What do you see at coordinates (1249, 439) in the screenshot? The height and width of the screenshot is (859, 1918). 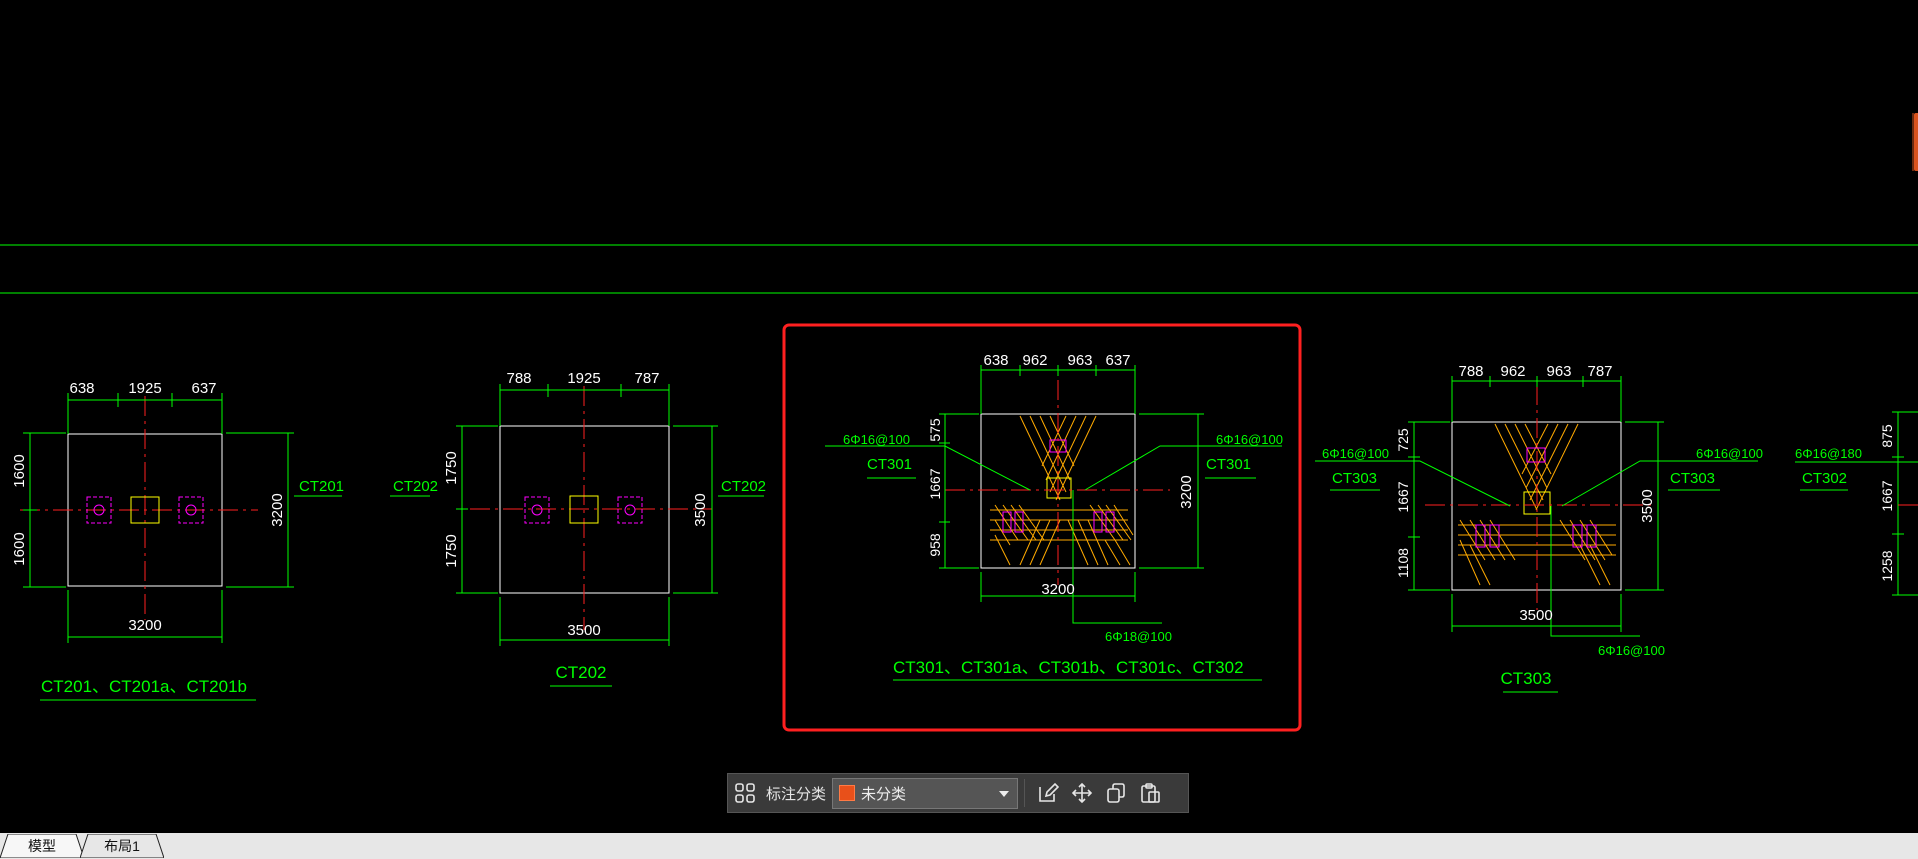 I see `ct301-rebar-right: 6Φ16@100` at bounding box center [1249, 439].